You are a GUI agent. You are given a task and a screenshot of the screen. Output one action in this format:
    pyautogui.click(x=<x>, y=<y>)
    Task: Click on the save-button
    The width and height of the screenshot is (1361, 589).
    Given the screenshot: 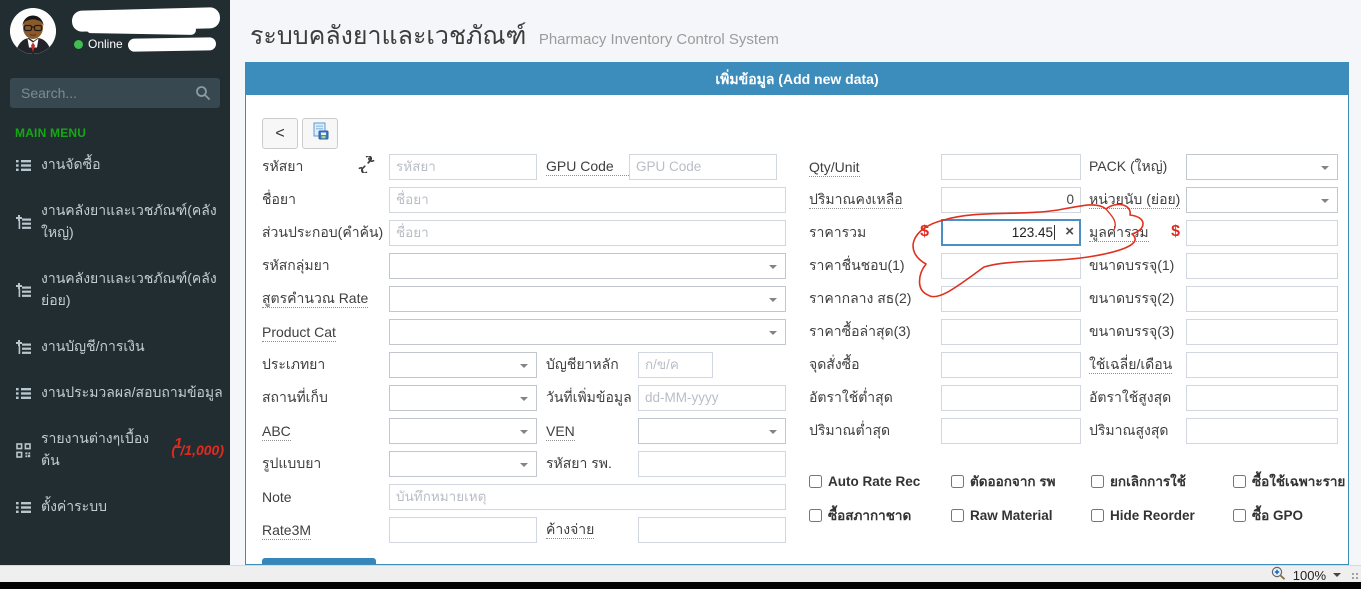 What is the action you would take?
    pyautogui.click(x=320, y=133)
    